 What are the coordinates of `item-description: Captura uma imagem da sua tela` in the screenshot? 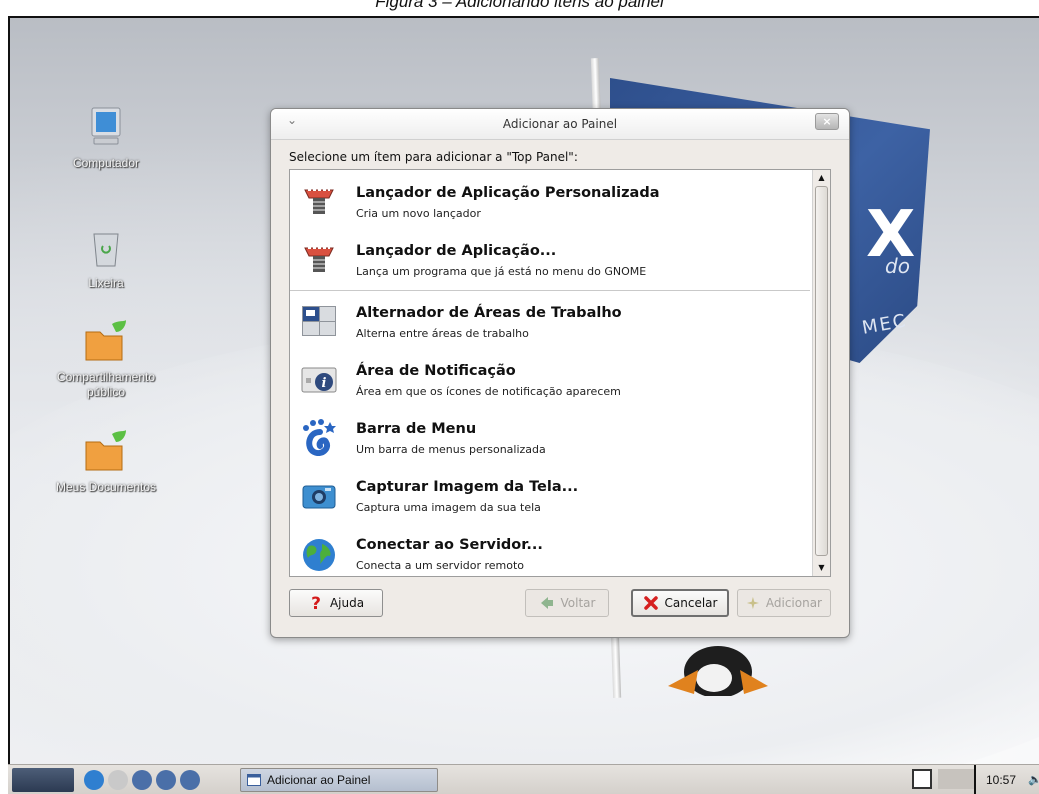 It's located at (448, 507).